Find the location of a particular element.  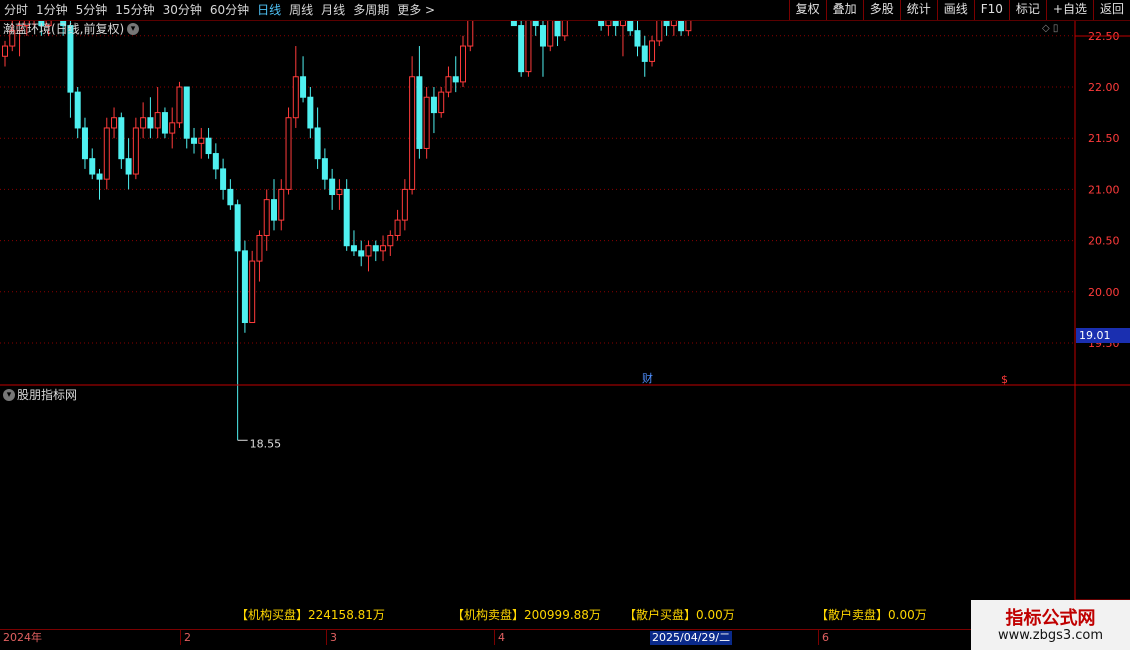

toolbar-button: 叠加 is located at coordinates (844, 10).